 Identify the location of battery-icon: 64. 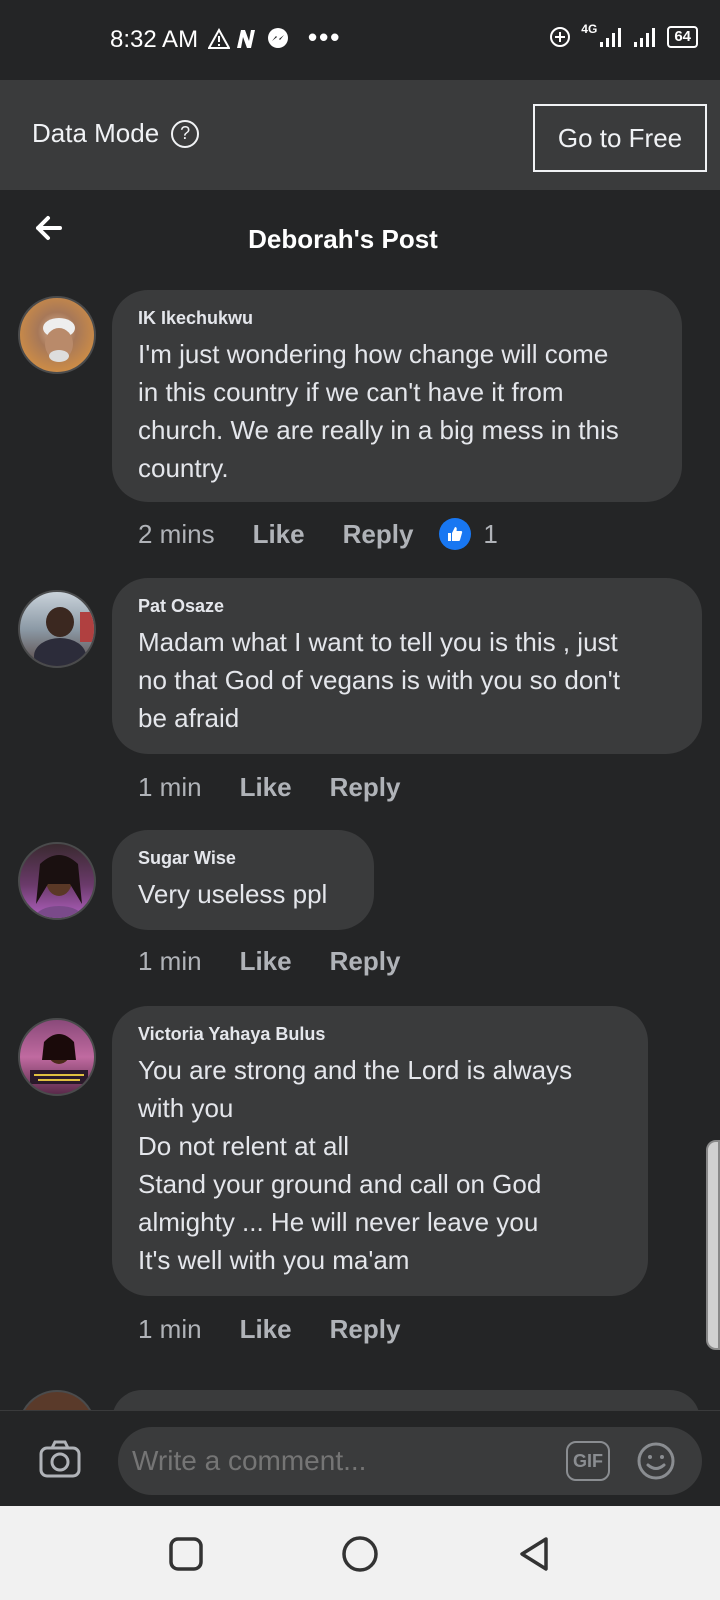
(682, 37).